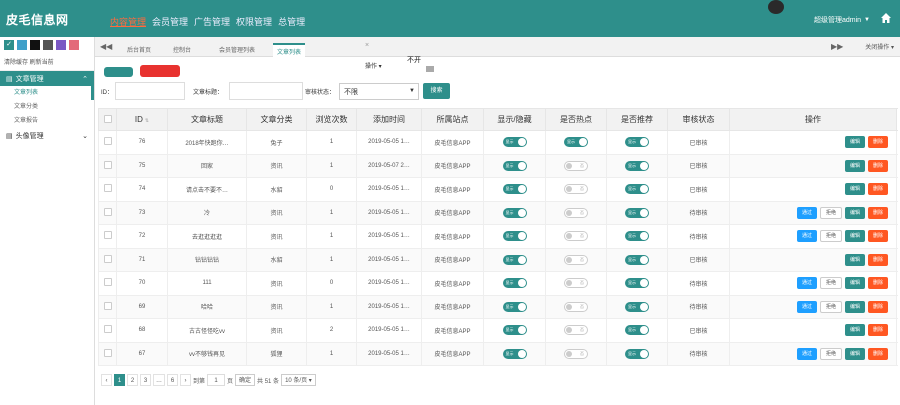 The height and width of the screenshot is (405, 900). What do you see at coordinates (266, 91) in the screenshot?
I see `title-input` at bounding box center [266, 91].